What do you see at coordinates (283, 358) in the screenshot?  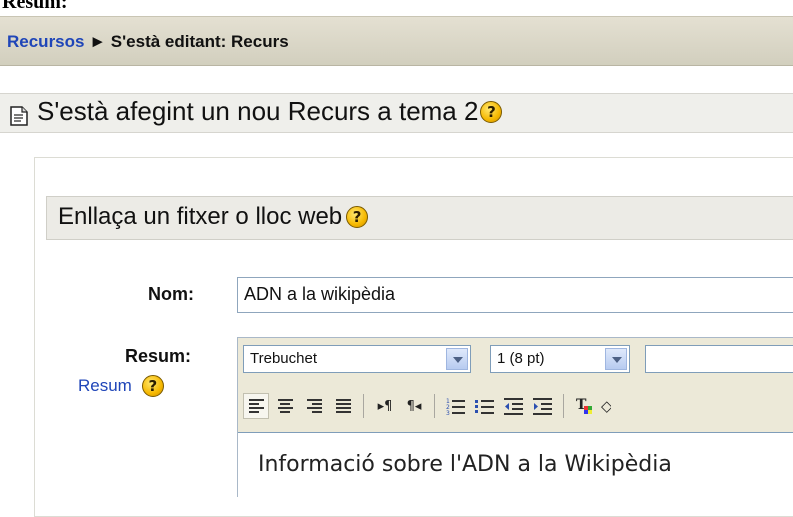 I see `font-family-value: Trebuchet` at bounding box center [283, 358].